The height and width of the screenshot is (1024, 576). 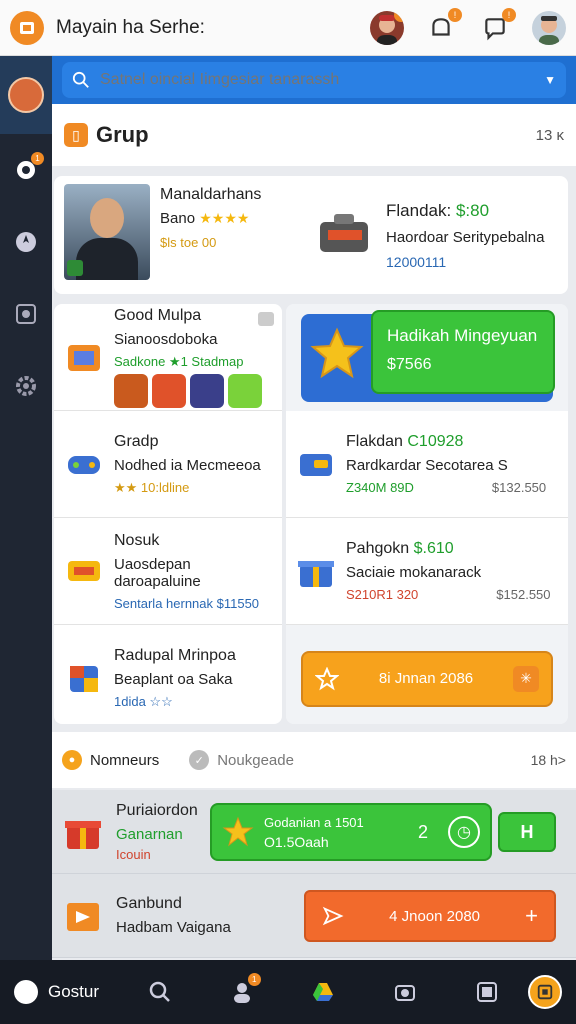 What do you see at coordinates (462, 335) in the screenshot?
I see `promo-title: Hadikah Mingeyuan` at bounding box center [462, 335].